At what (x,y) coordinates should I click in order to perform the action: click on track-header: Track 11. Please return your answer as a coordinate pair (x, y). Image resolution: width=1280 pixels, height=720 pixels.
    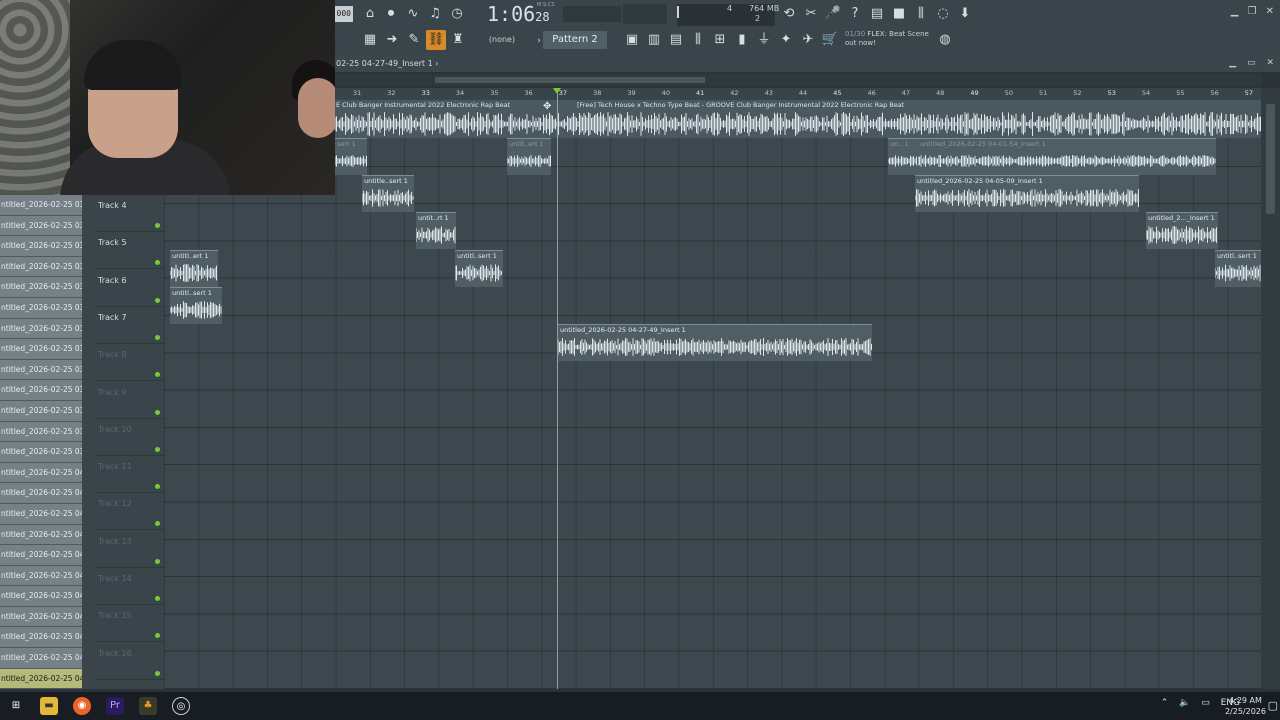
    Looking at the image, I should click on (130, 475).